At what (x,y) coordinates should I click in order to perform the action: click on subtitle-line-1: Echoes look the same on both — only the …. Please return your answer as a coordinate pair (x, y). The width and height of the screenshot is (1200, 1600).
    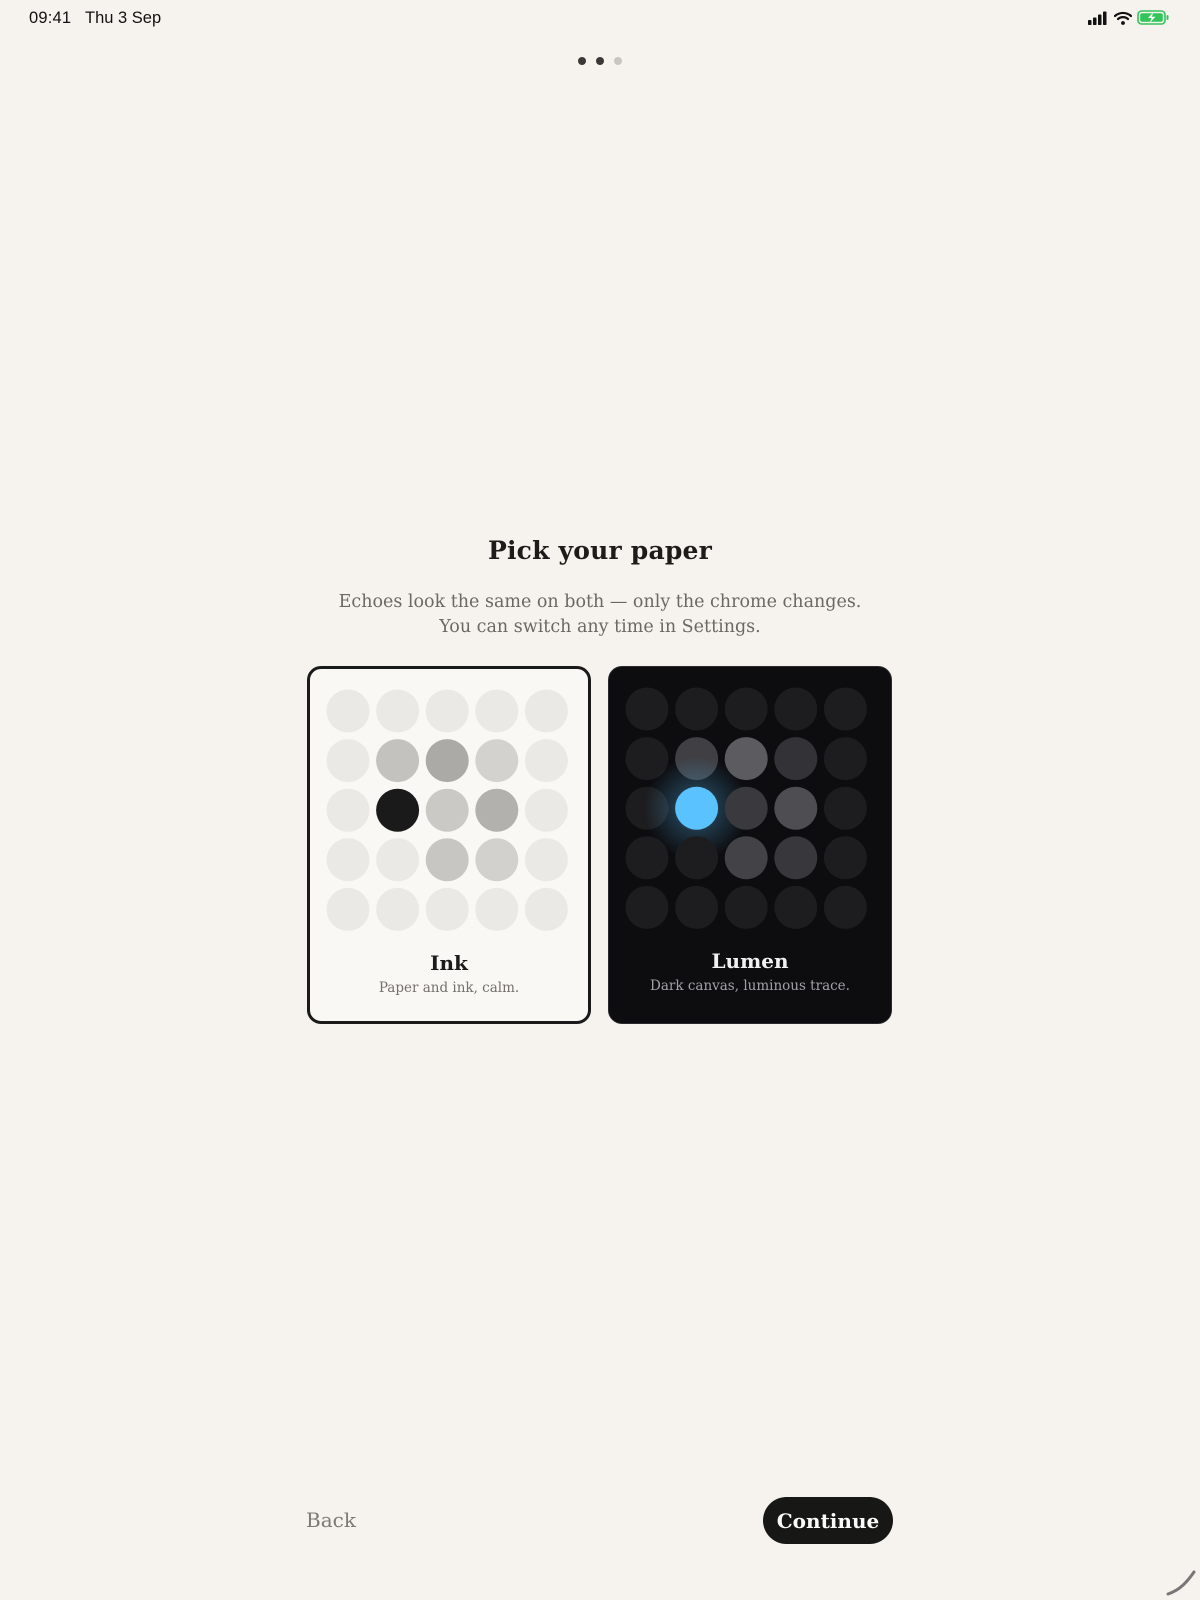
    Looking at the image, I should click on (600, 602).